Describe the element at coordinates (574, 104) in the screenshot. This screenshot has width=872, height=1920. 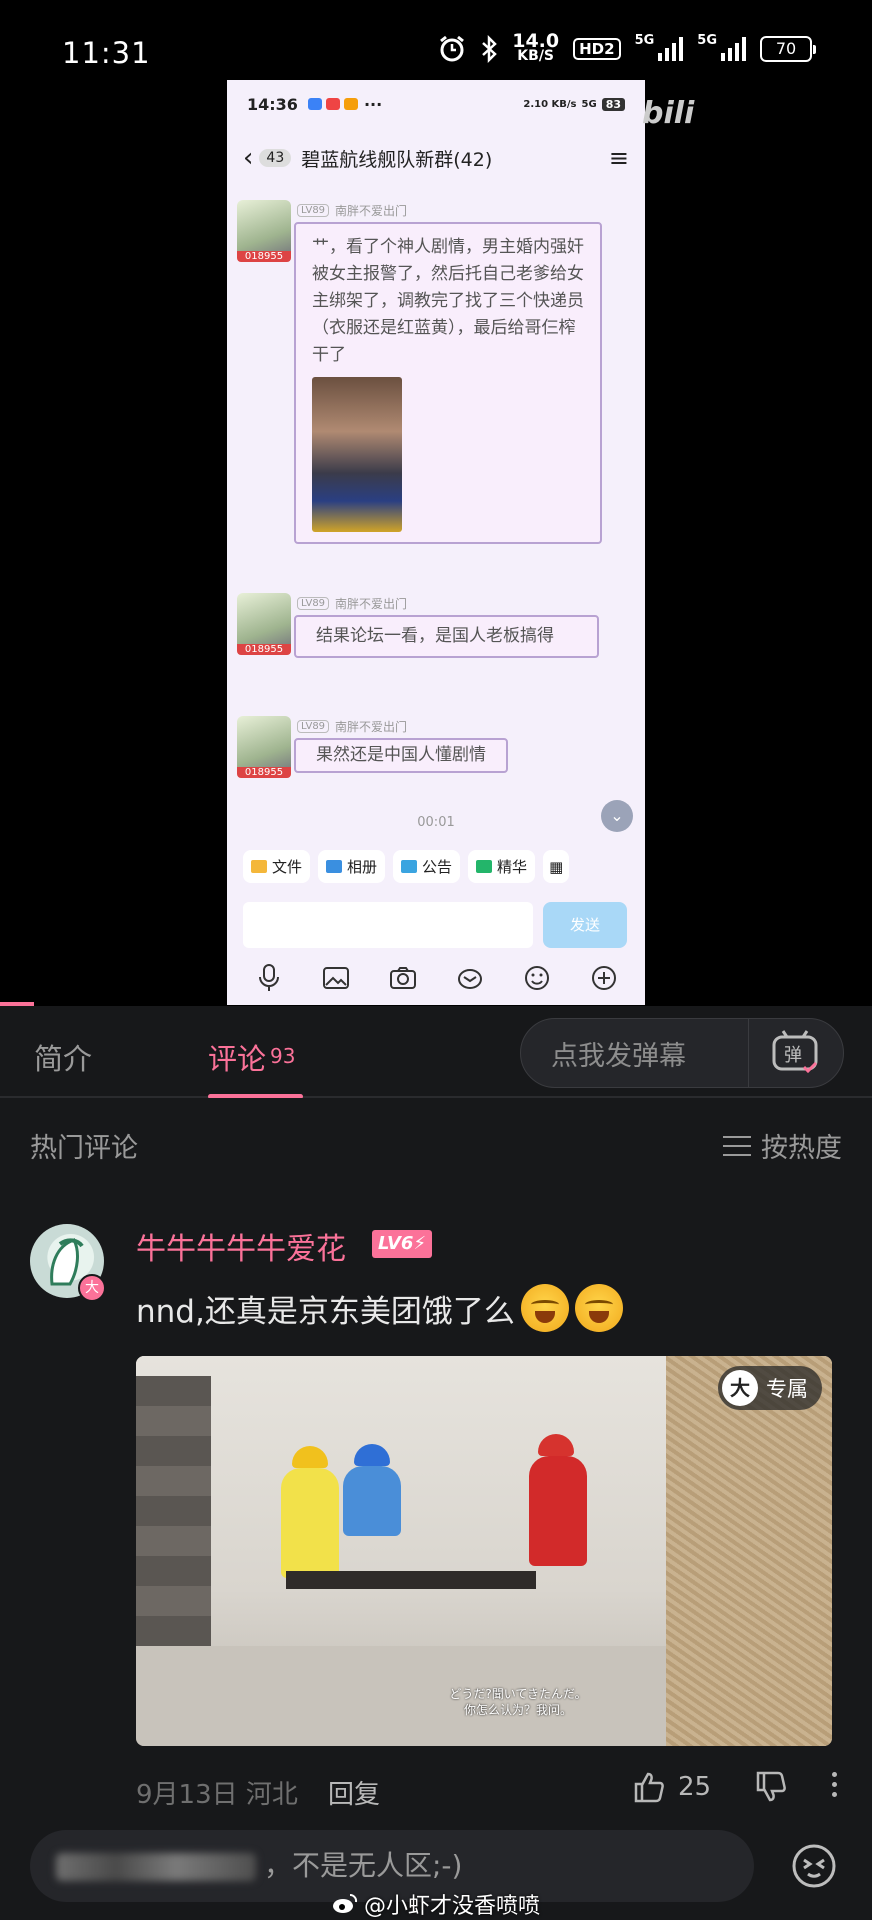
I see `phone-status-right: 2.10 KB/s 5G 83` at that location.